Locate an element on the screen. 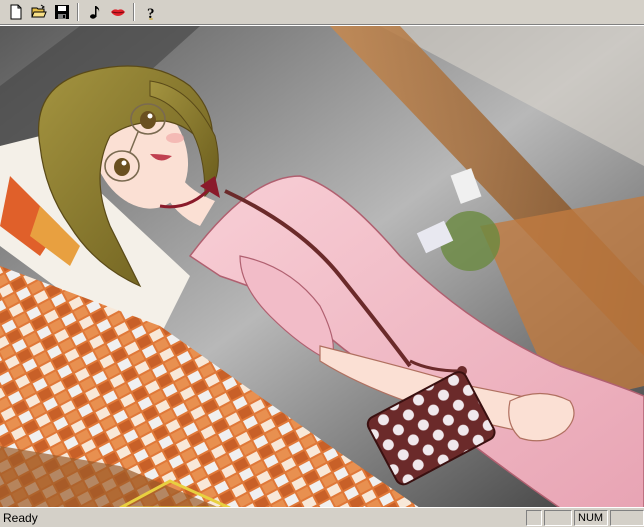 Image resolution: width=644 pixels, height=527 pixels. new-file-button is located at coordinates (15, 12).